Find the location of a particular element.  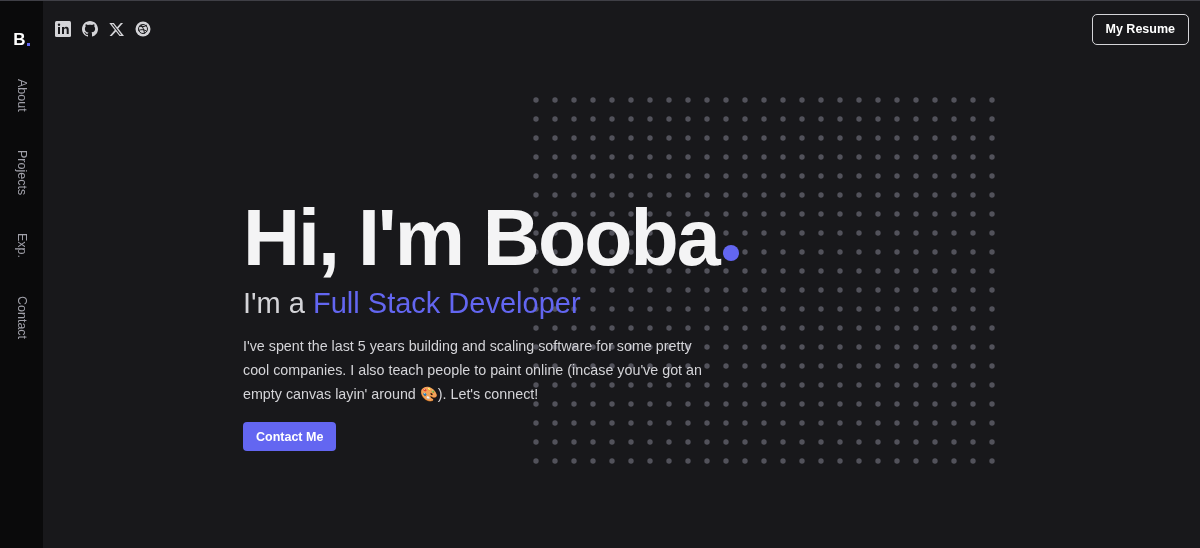

nav-link: Projects is located at coordinates (21, 172).